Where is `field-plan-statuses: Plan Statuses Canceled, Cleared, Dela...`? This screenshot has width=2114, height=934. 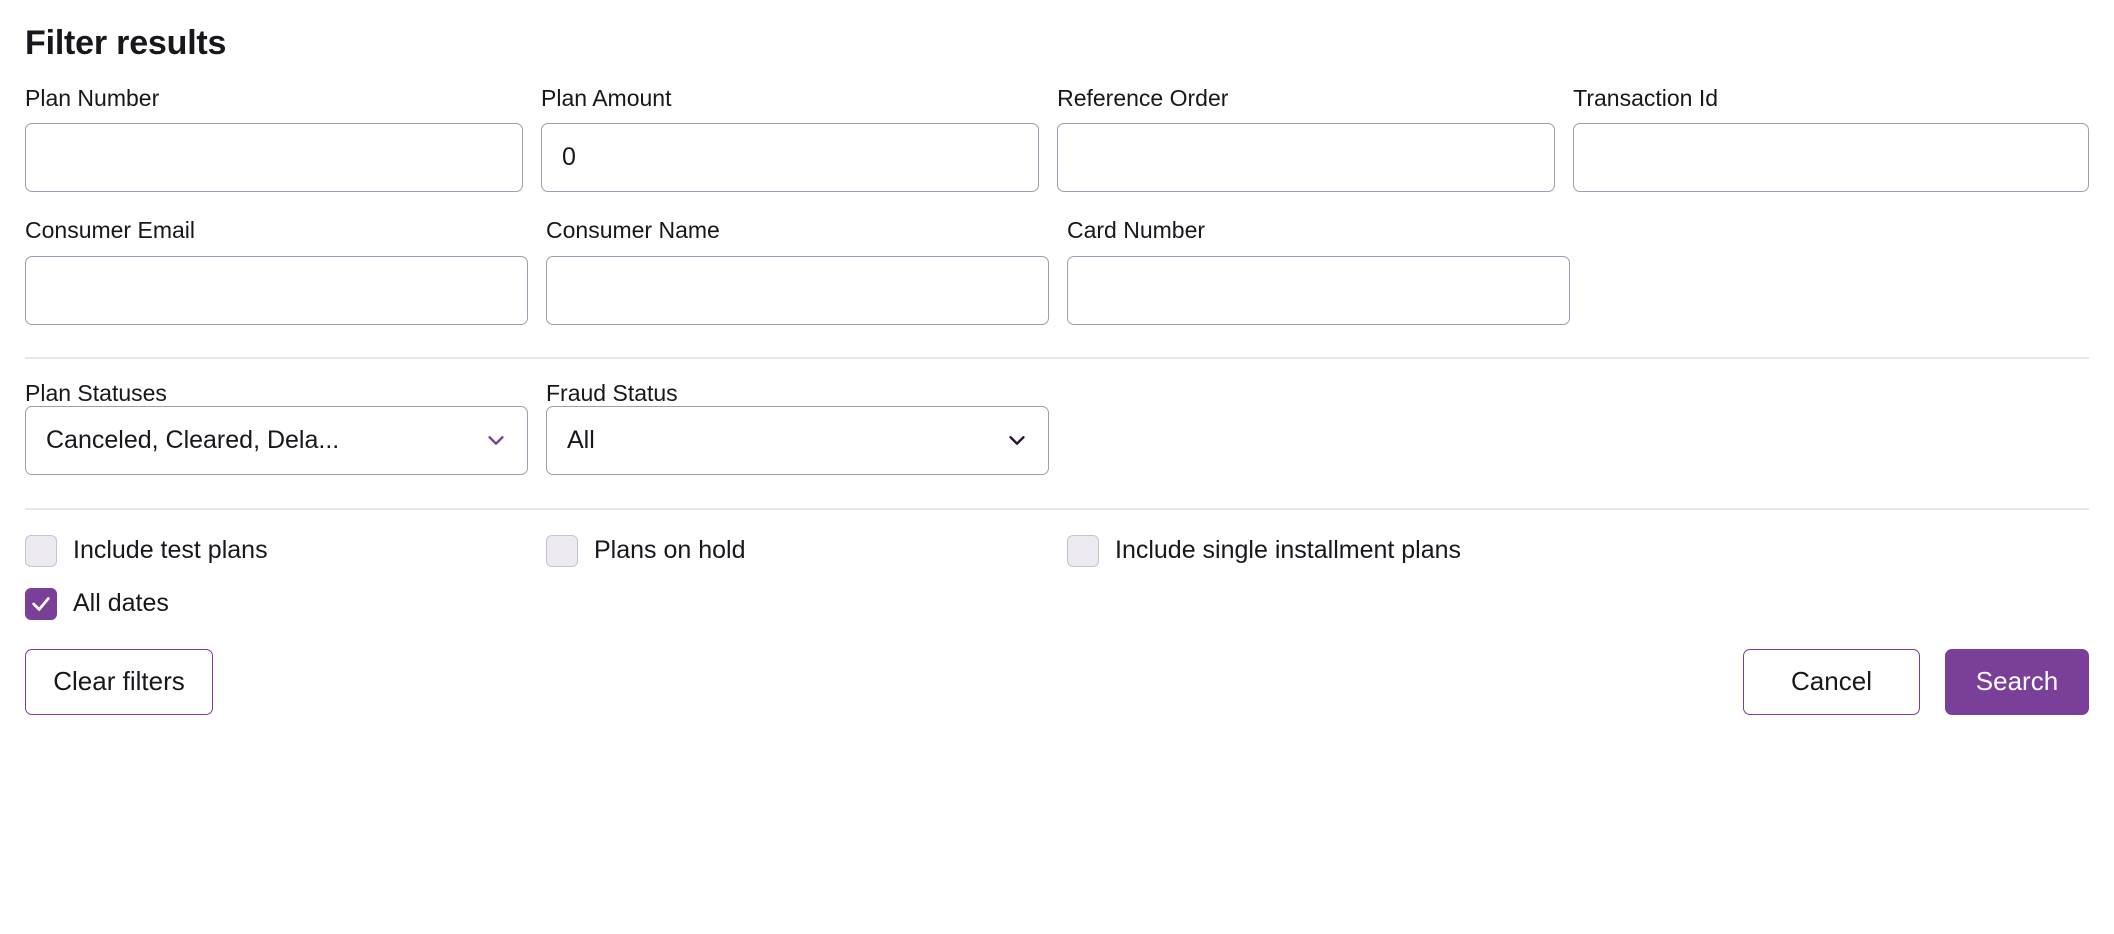 field-plan-statuses: Plan Statuses Canceled, Cleared, Dela... is located at coordinates (276, 427).